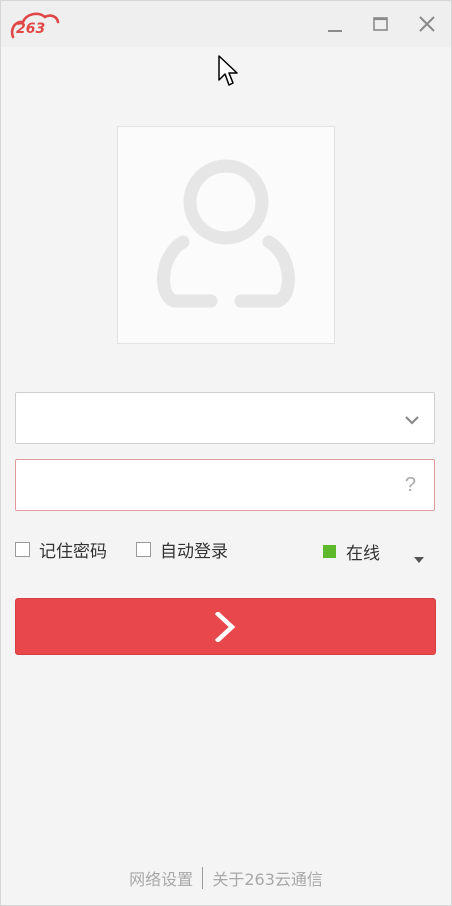 The image size is (452, 906). I want to click on remember-password-option: 记住密码, so click(61, 549).